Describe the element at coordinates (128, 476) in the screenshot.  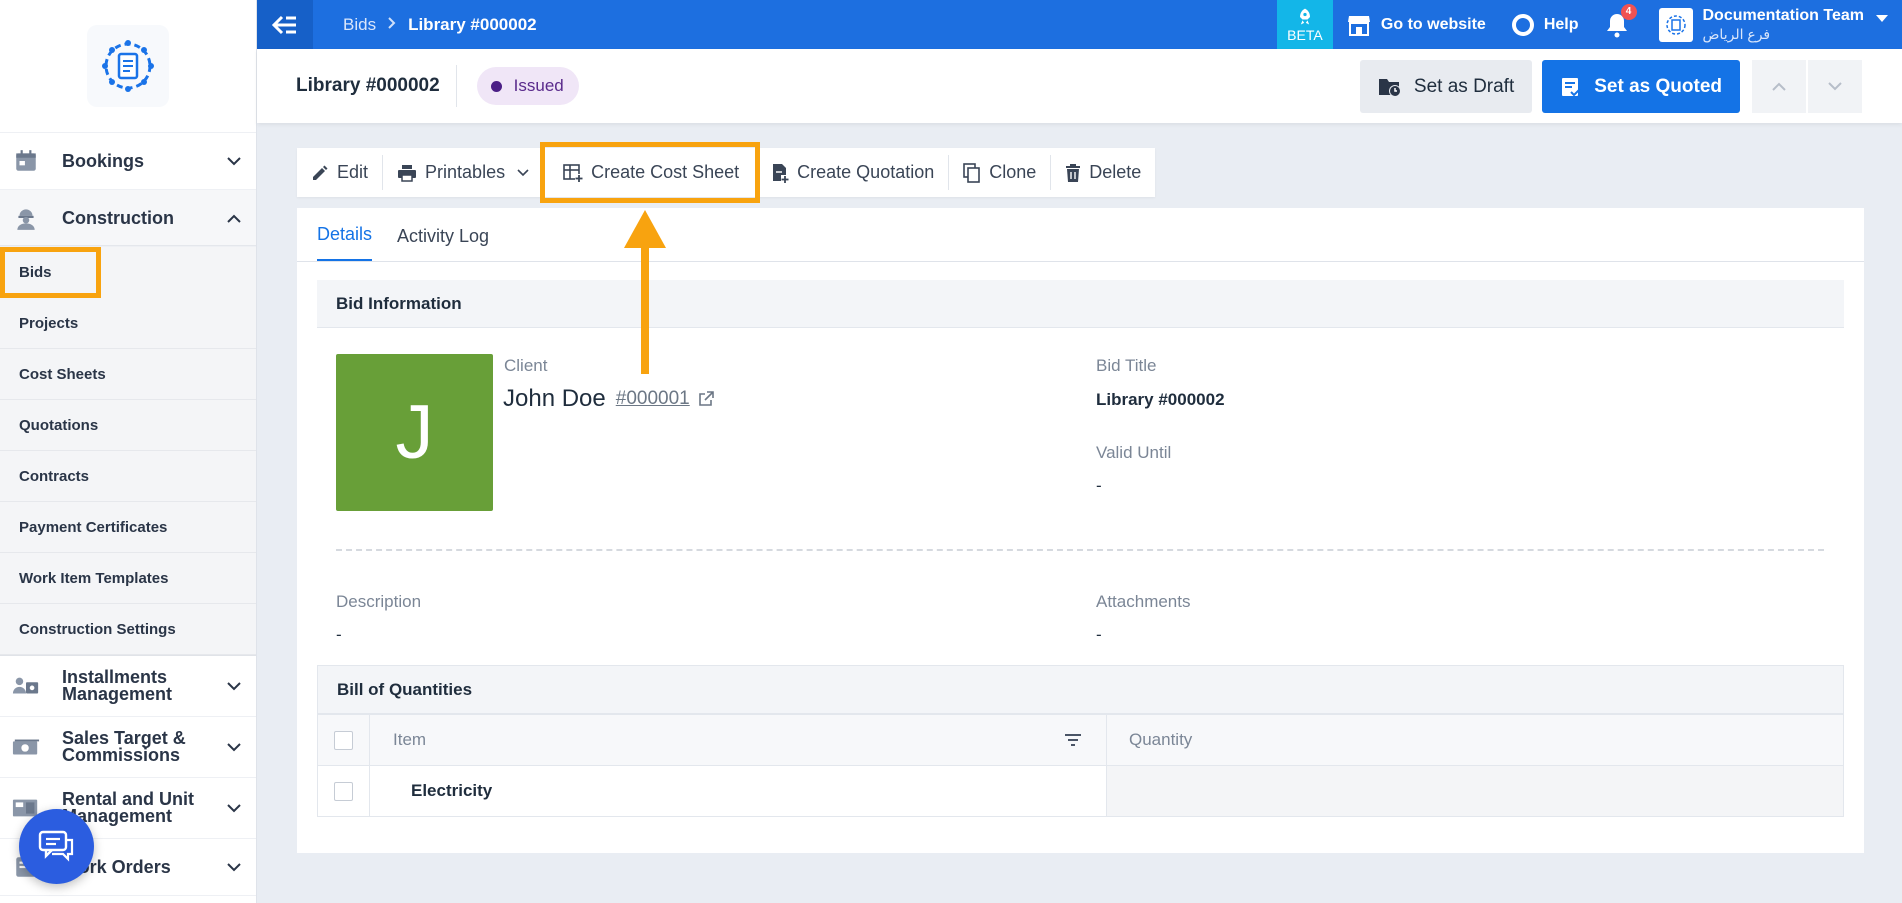
I see `sidebar-item-contracts: Contracts` at that location.